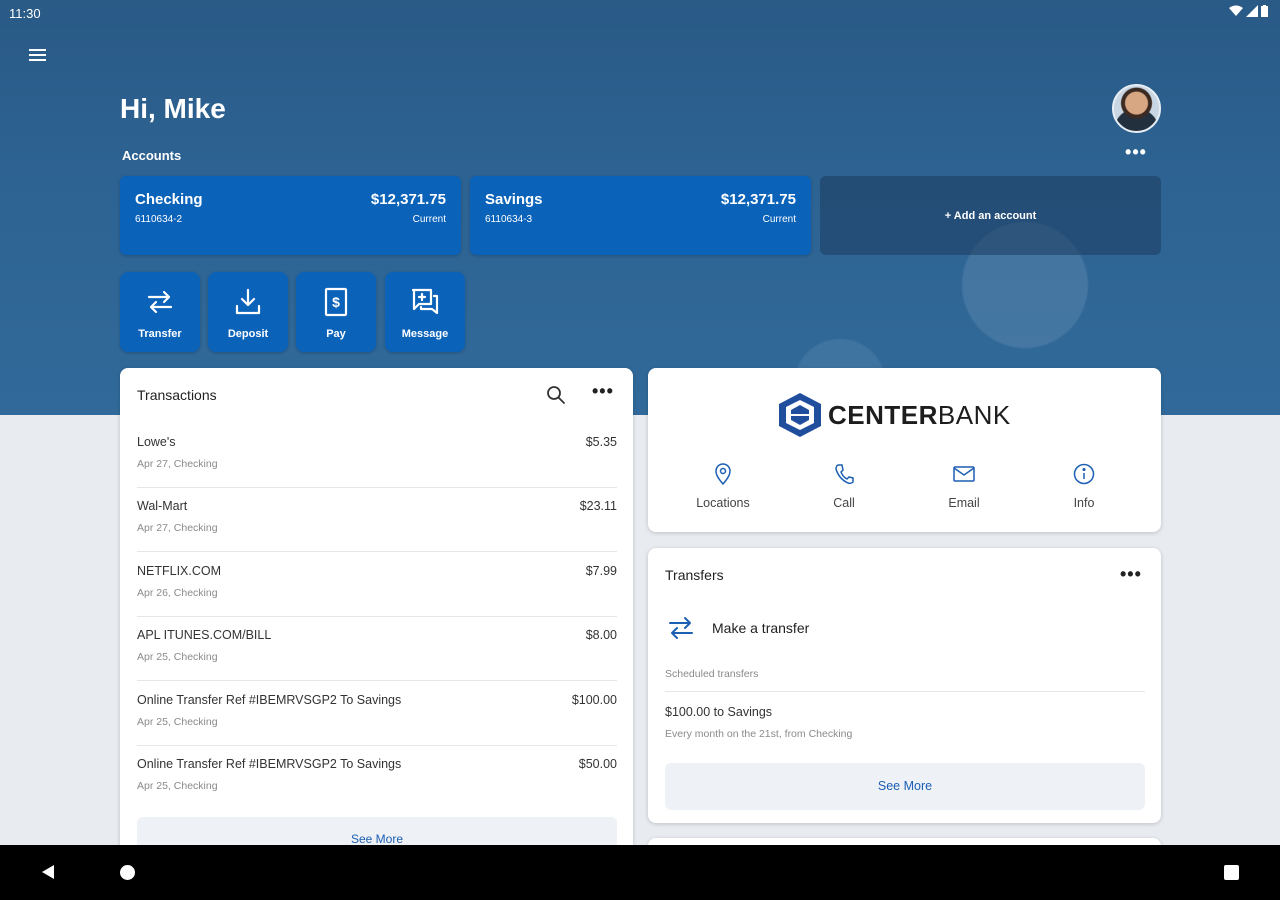 This screenshot has height=900, width=1280. I want to click on make-transfer-button: Make a transfer, so click(815, 628).